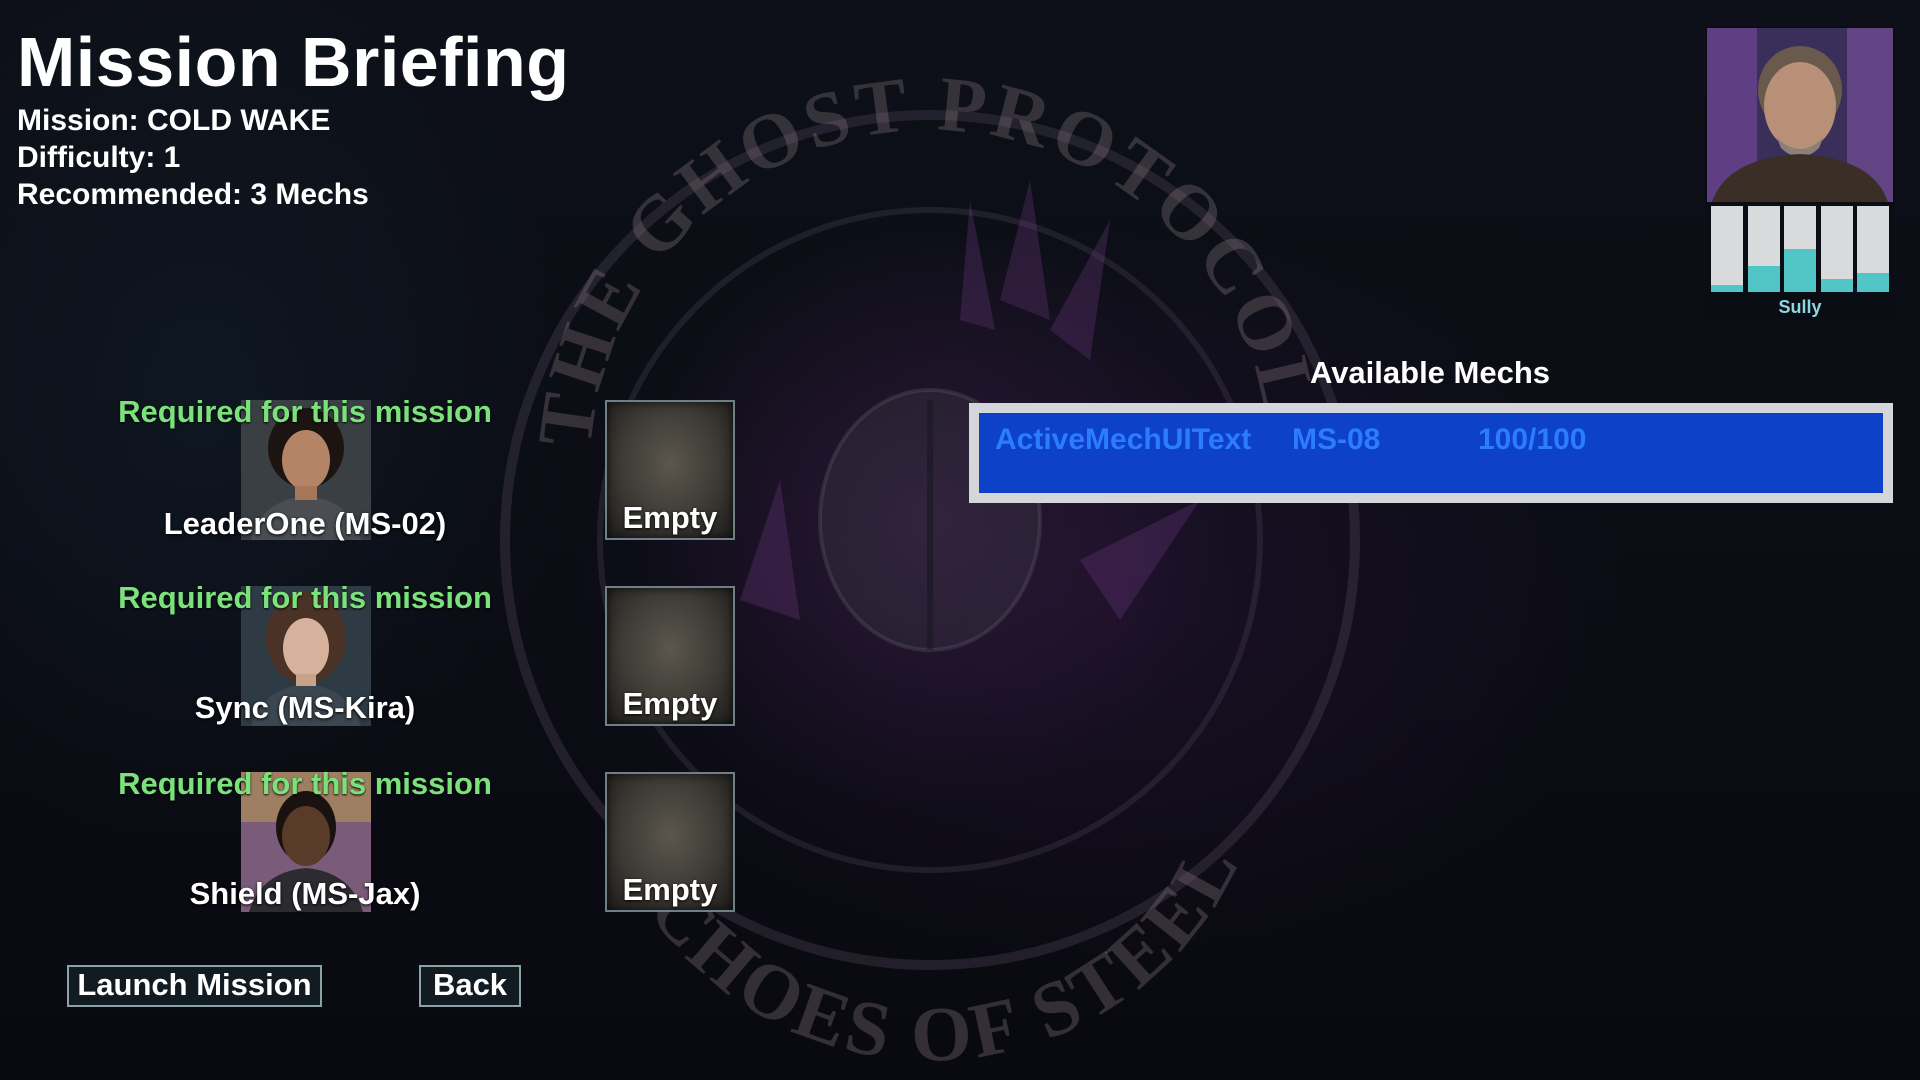  I want to click on page-title: Mission Briefing, so click(293, 62).